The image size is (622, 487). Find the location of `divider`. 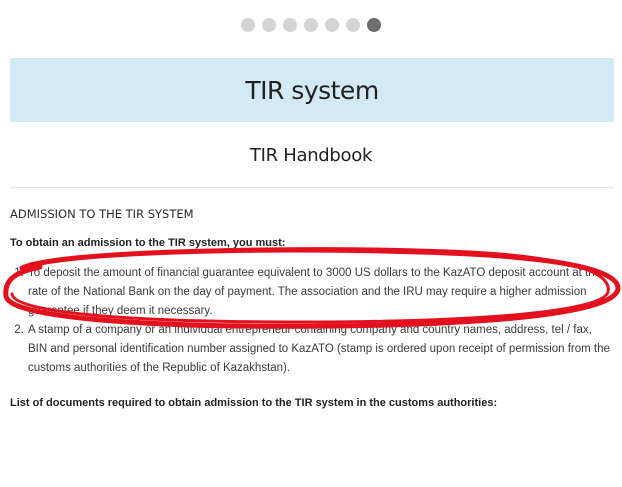

divider is located at coordinates (312, 187).